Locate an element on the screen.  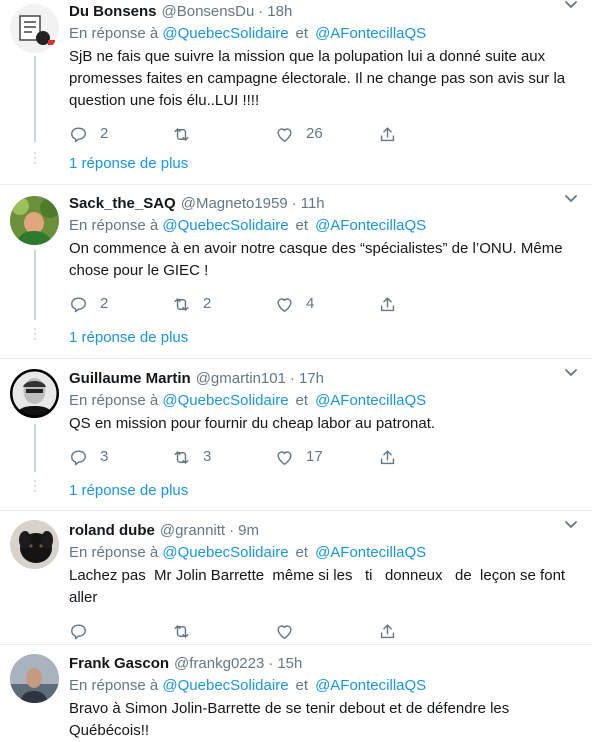
retweet-count: 3 is located at coordinates (207, 456).